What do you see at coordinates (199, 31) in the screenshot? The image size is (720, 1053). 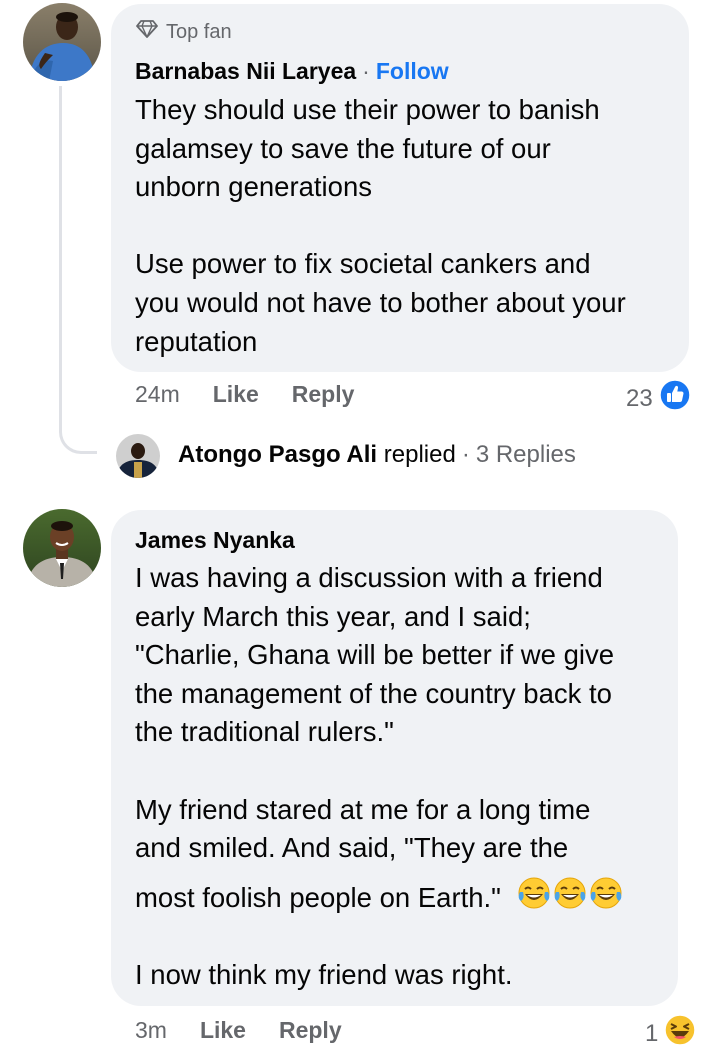 I see `top-fan-label: Top fan` at bounding box center [199, 31].